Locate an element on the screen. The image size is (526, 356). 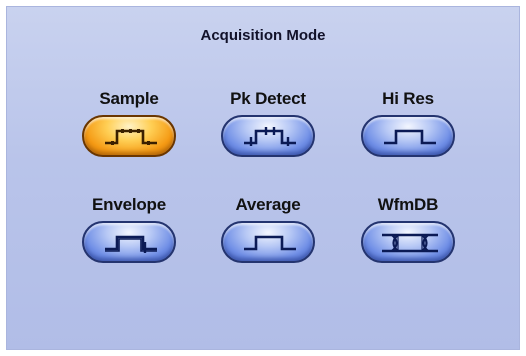
peak-detect-waveform-icon is located at coordinates (270, 136).